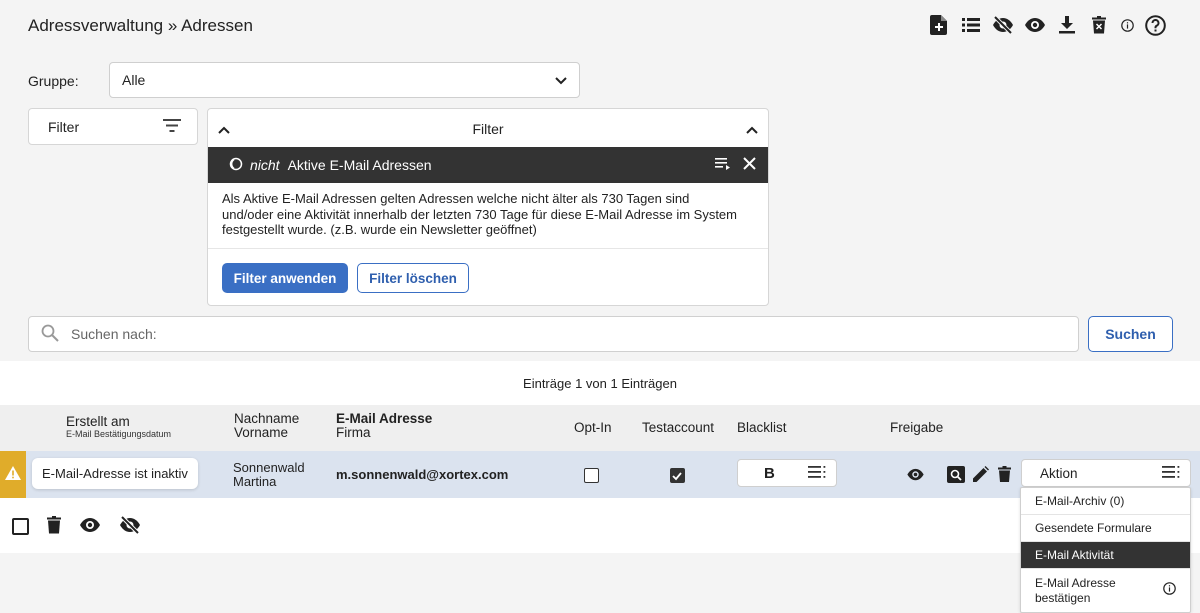 The image size is (1200, 613). What do you see at coordinates (488, 248) in the screenshot?
I see `divider` at bounding box center [488, 248].